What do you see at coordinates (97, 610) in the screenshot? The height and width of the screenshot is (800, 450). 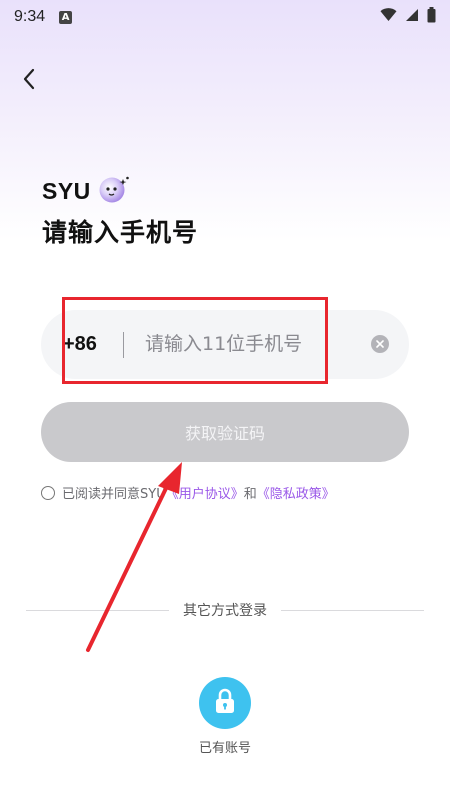 I see `divider-line-left` at bounding box center [97, 610].